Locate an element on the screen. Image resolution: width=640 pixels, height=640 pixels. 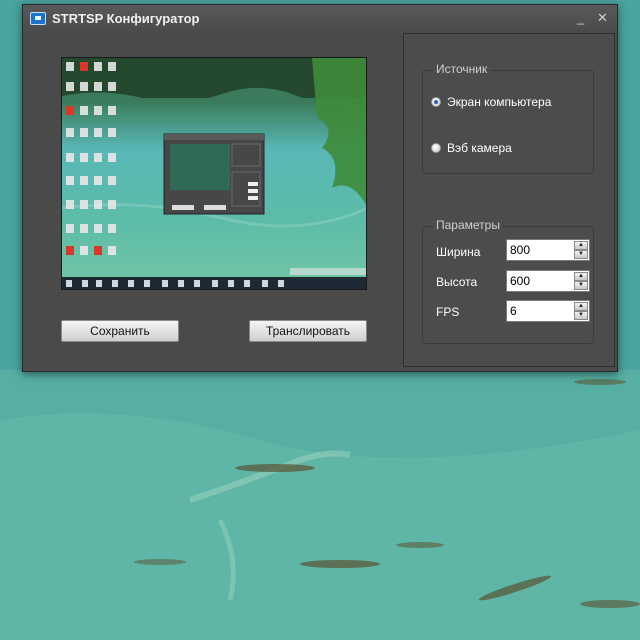
width-input is located at coordinates (541, 250).